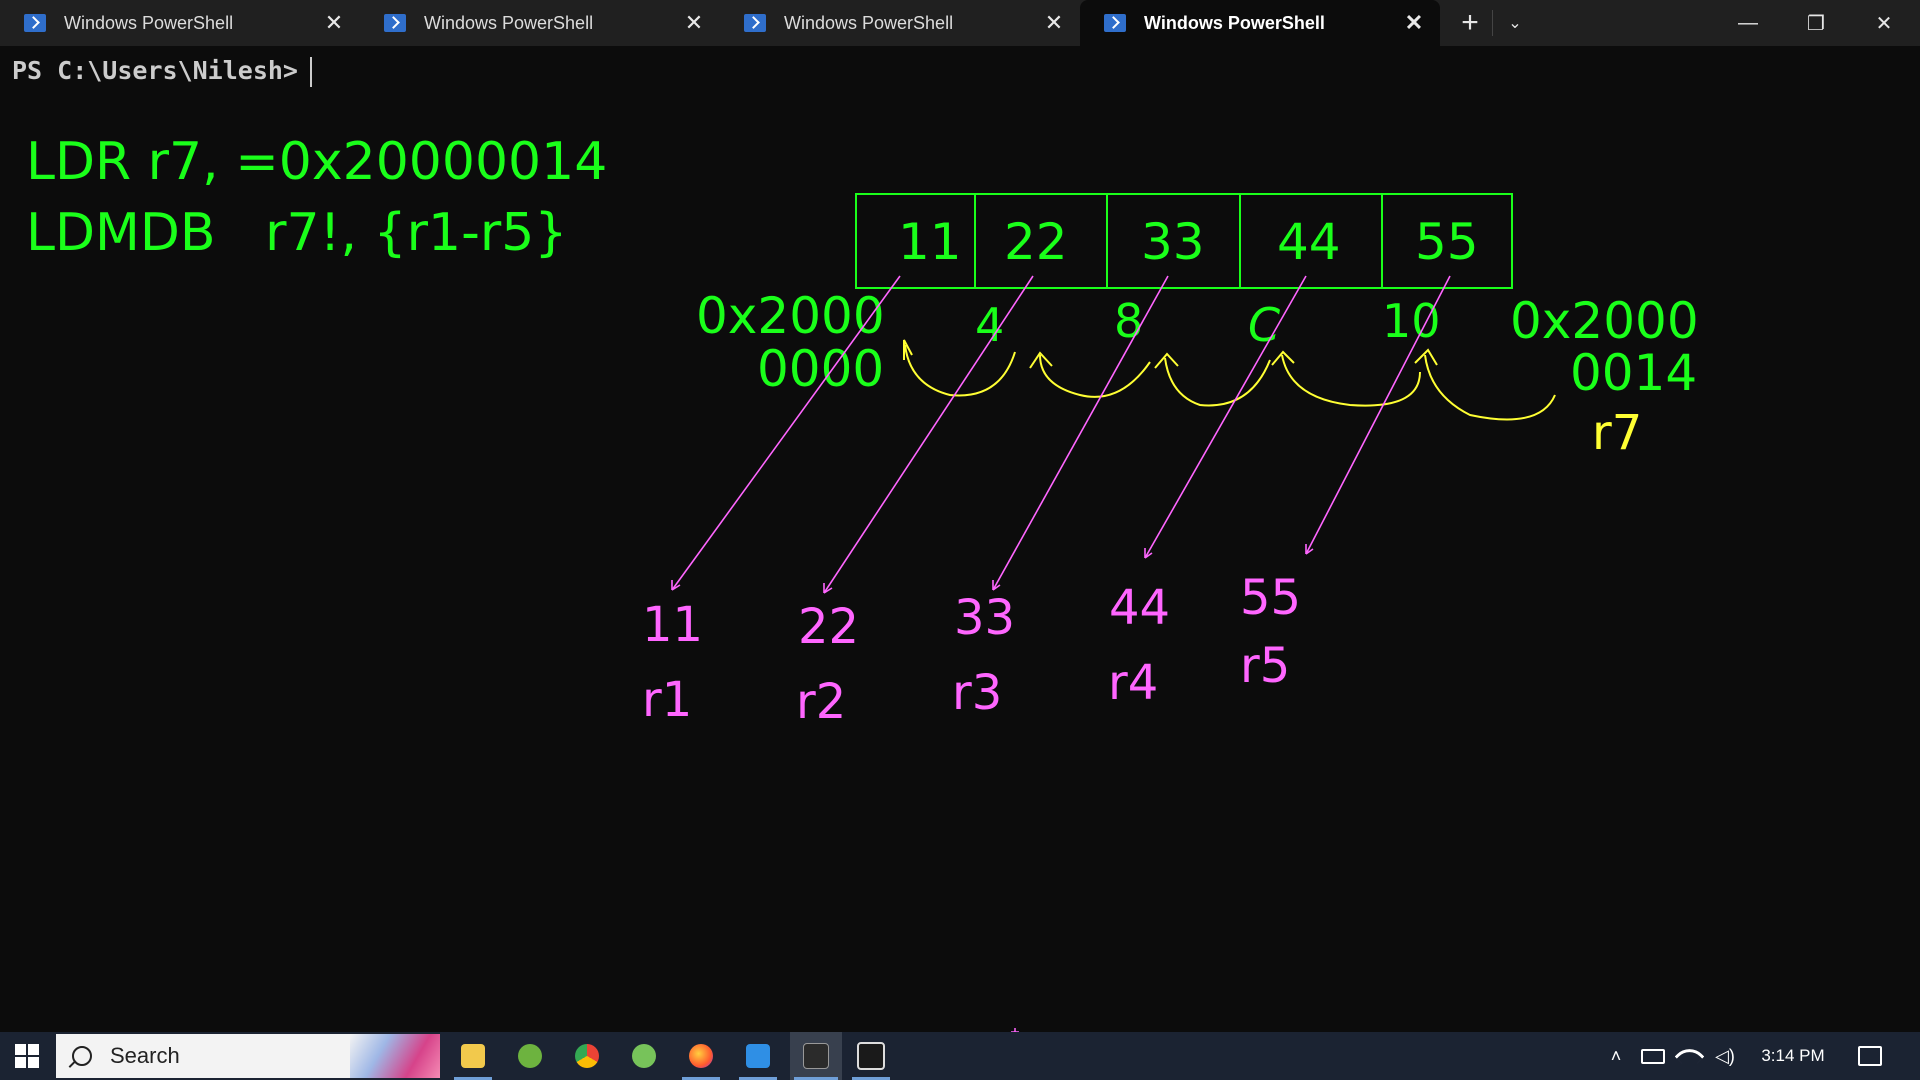  I want to click on media-app-button, so click(871, 1056).